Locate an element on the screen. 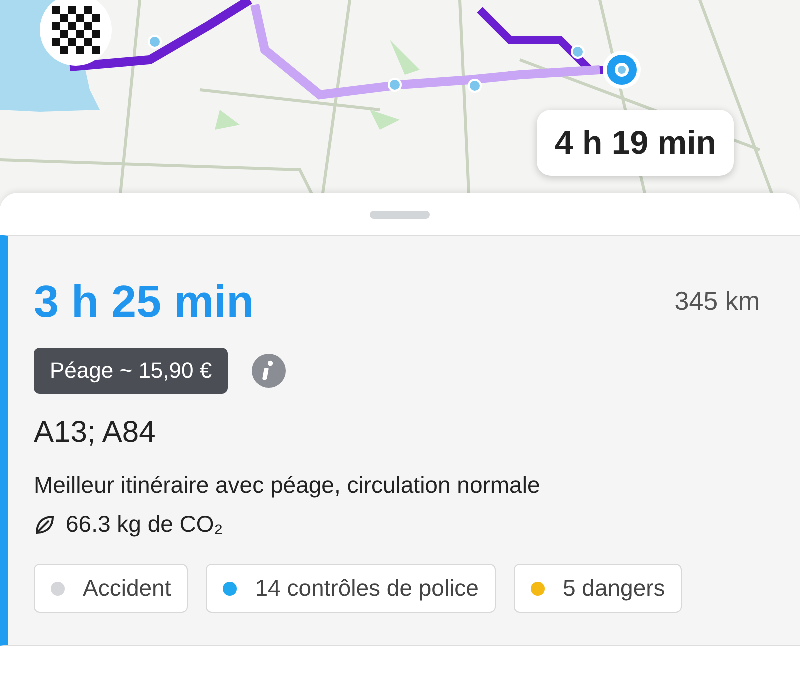 This screenshot has height=680, width=800. alert-tag: 14 contrôles de police is located at coordinates (351, 588).